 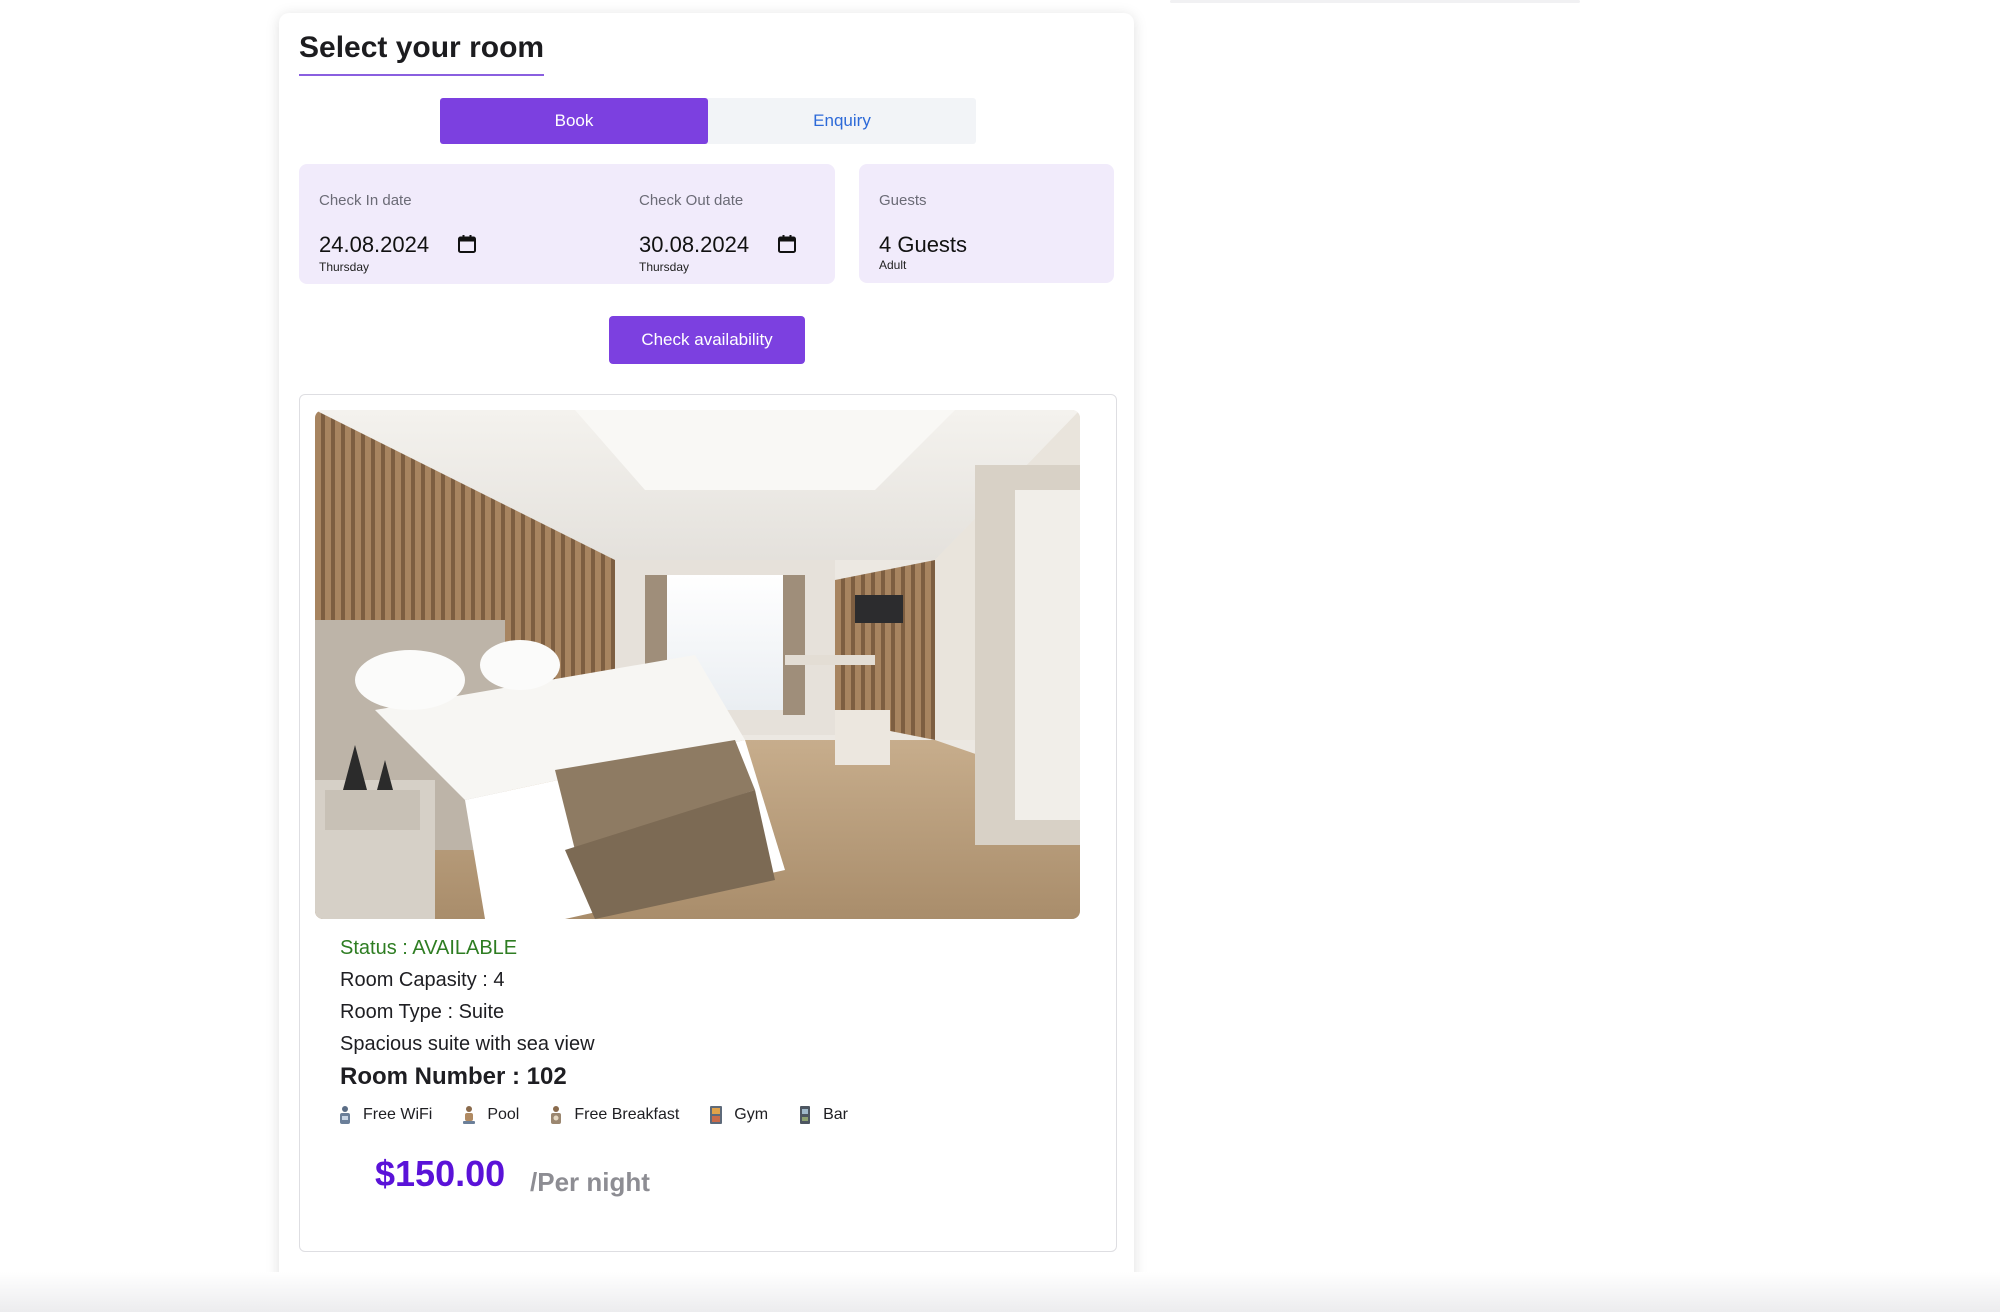 I want to click on gym-icon, so click(x=716, y=1115).